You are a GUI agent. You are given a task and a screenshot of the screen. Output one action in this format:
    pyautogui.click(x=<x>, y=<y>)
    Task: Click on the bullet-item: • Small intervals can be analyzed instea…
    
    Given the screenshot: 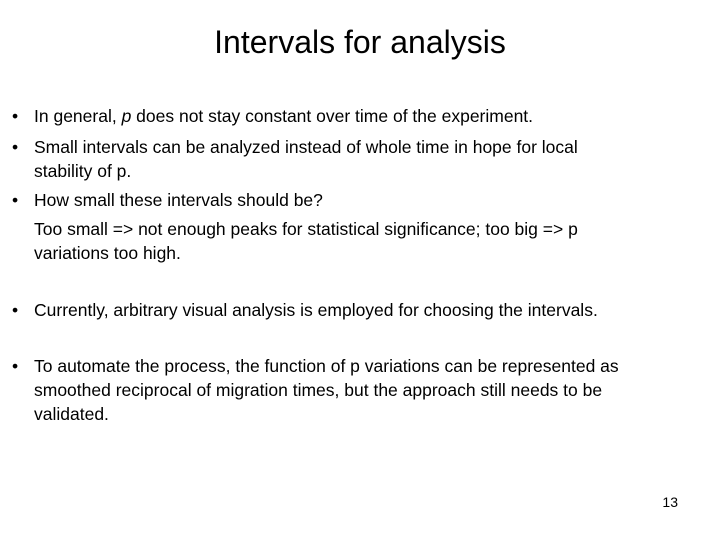 What is the action you would take?
    pyautogui.click(x=295, y=159)
    